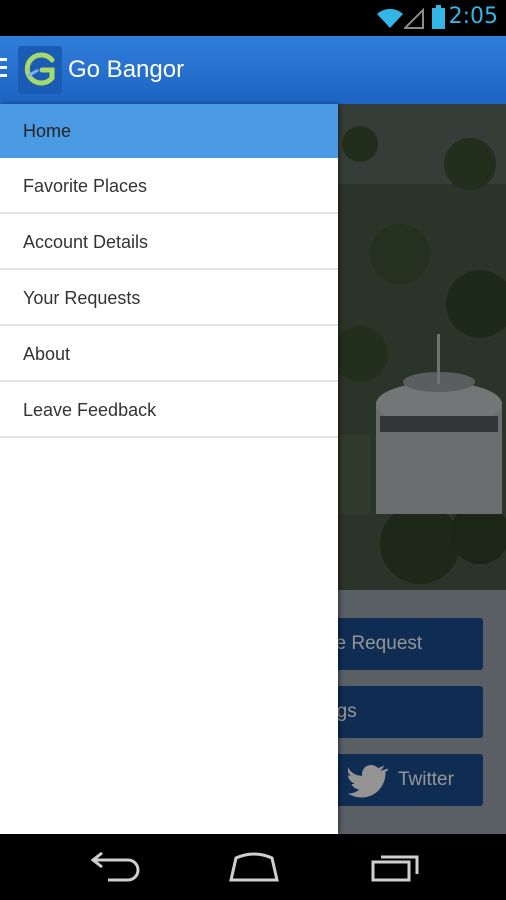  Describe the element at coordinates (396, 867) in the screenshot. I see `recent-apps-icon` at that location.